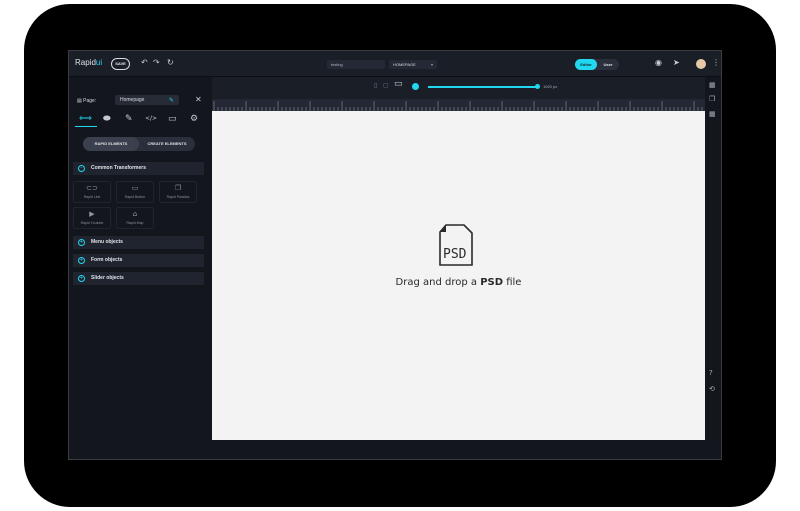  I want to click on width-slider-handle, so click(415, 86).